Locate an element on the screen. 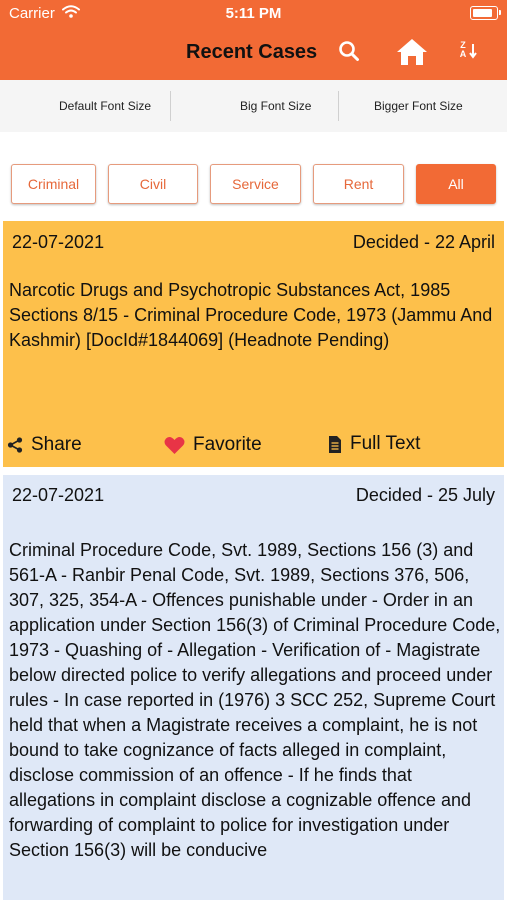 This screenshot has height=900, width=507. heart-icon is located at coordinates (174, 445).